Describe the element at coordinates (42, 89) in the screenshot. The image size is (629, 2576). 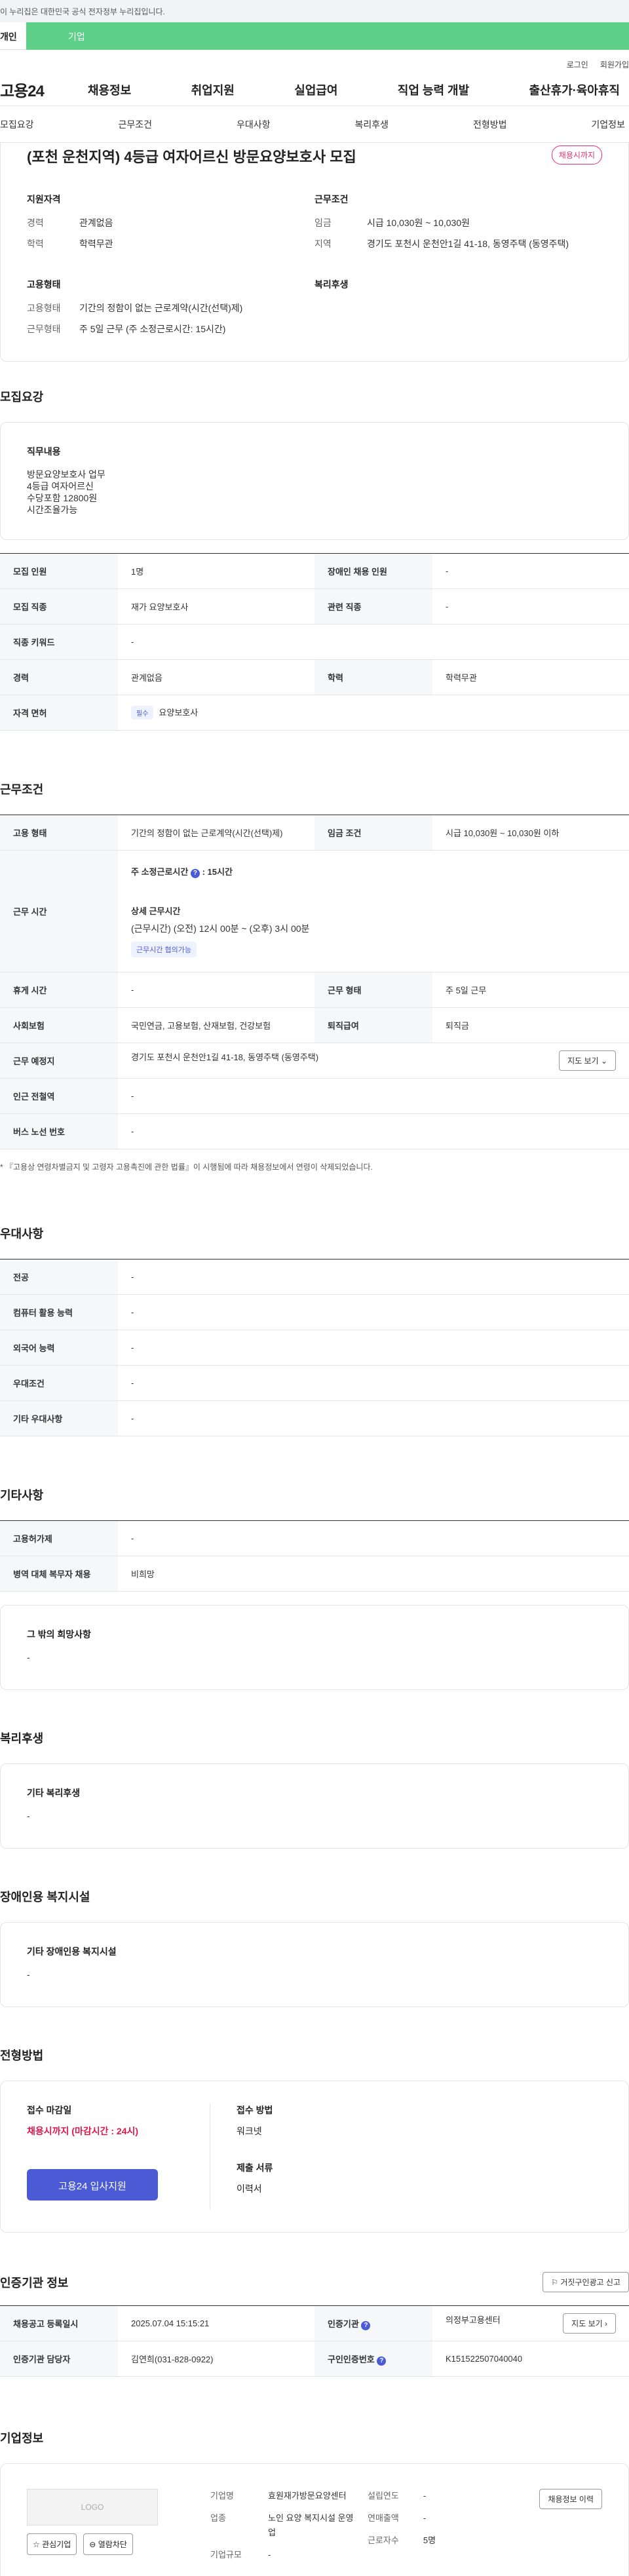
I see `site-logo: 고용24` at that location.